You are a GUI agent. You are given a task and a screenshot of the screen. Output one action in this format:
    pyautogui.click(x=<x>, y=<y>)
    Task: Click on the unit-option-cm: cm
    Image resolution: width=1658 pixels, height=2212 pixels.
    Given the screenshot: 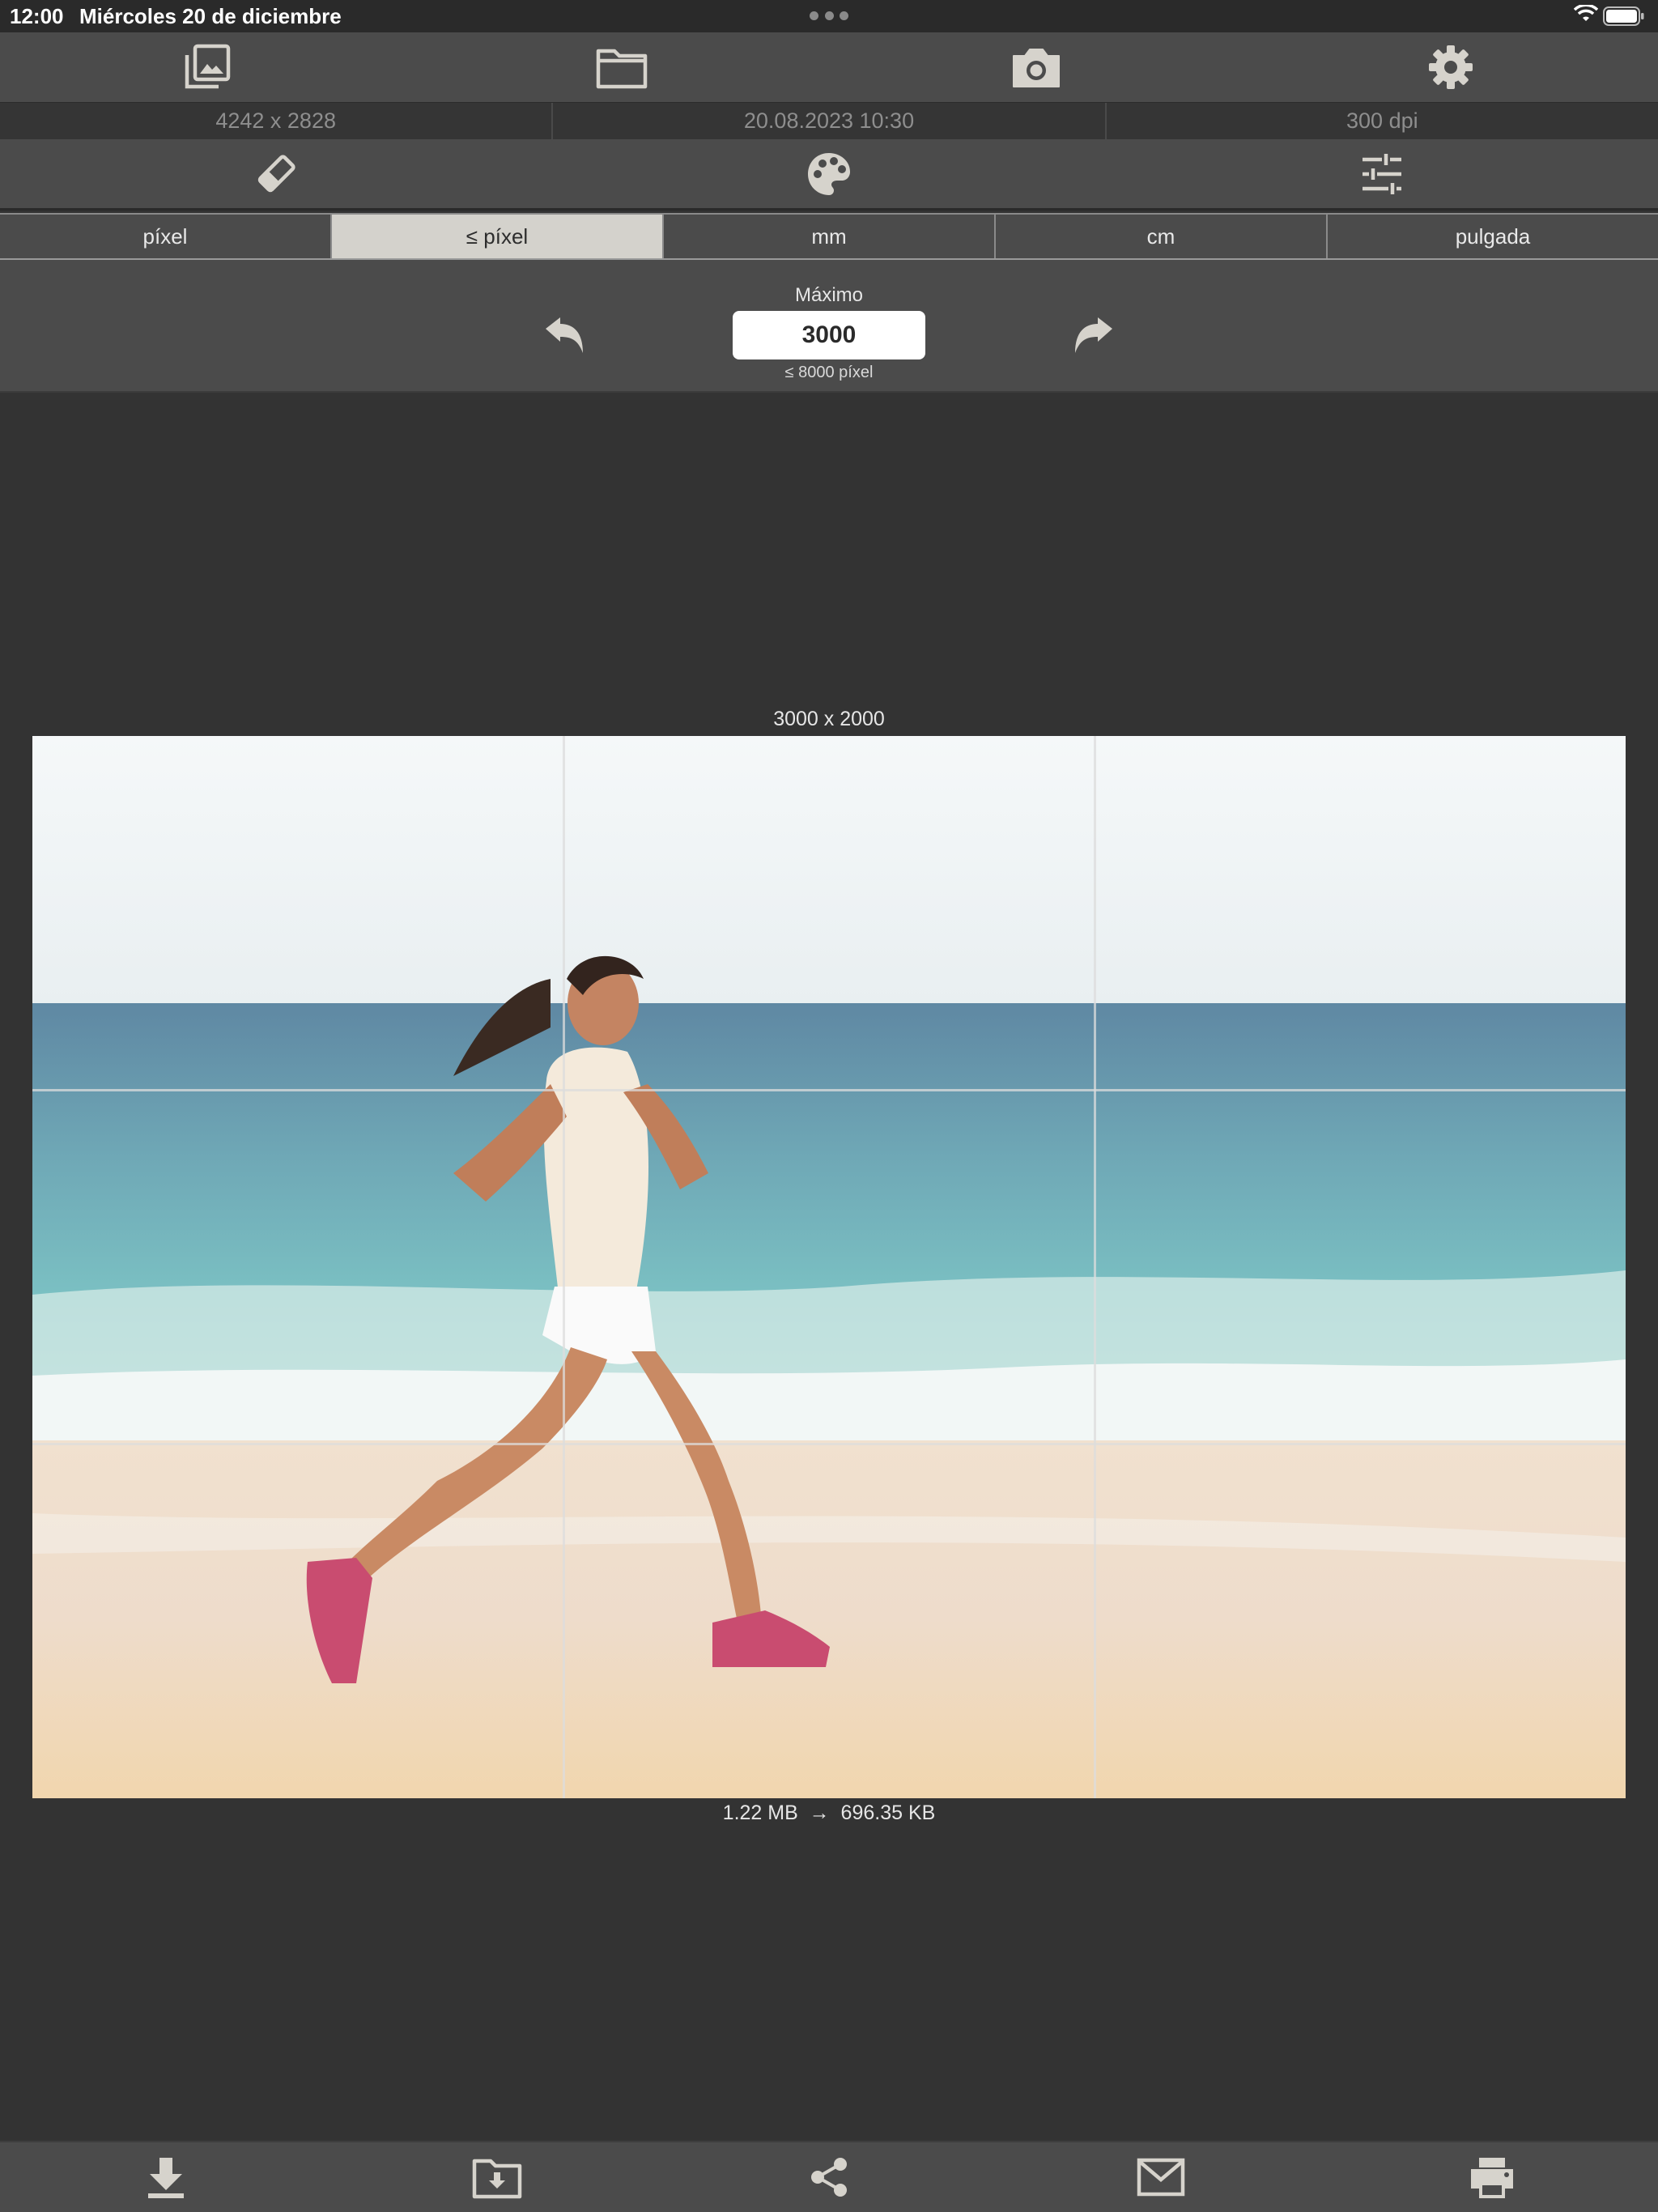 What is the action you would take?
    pyautogui.click(x=1162, y=236)
    